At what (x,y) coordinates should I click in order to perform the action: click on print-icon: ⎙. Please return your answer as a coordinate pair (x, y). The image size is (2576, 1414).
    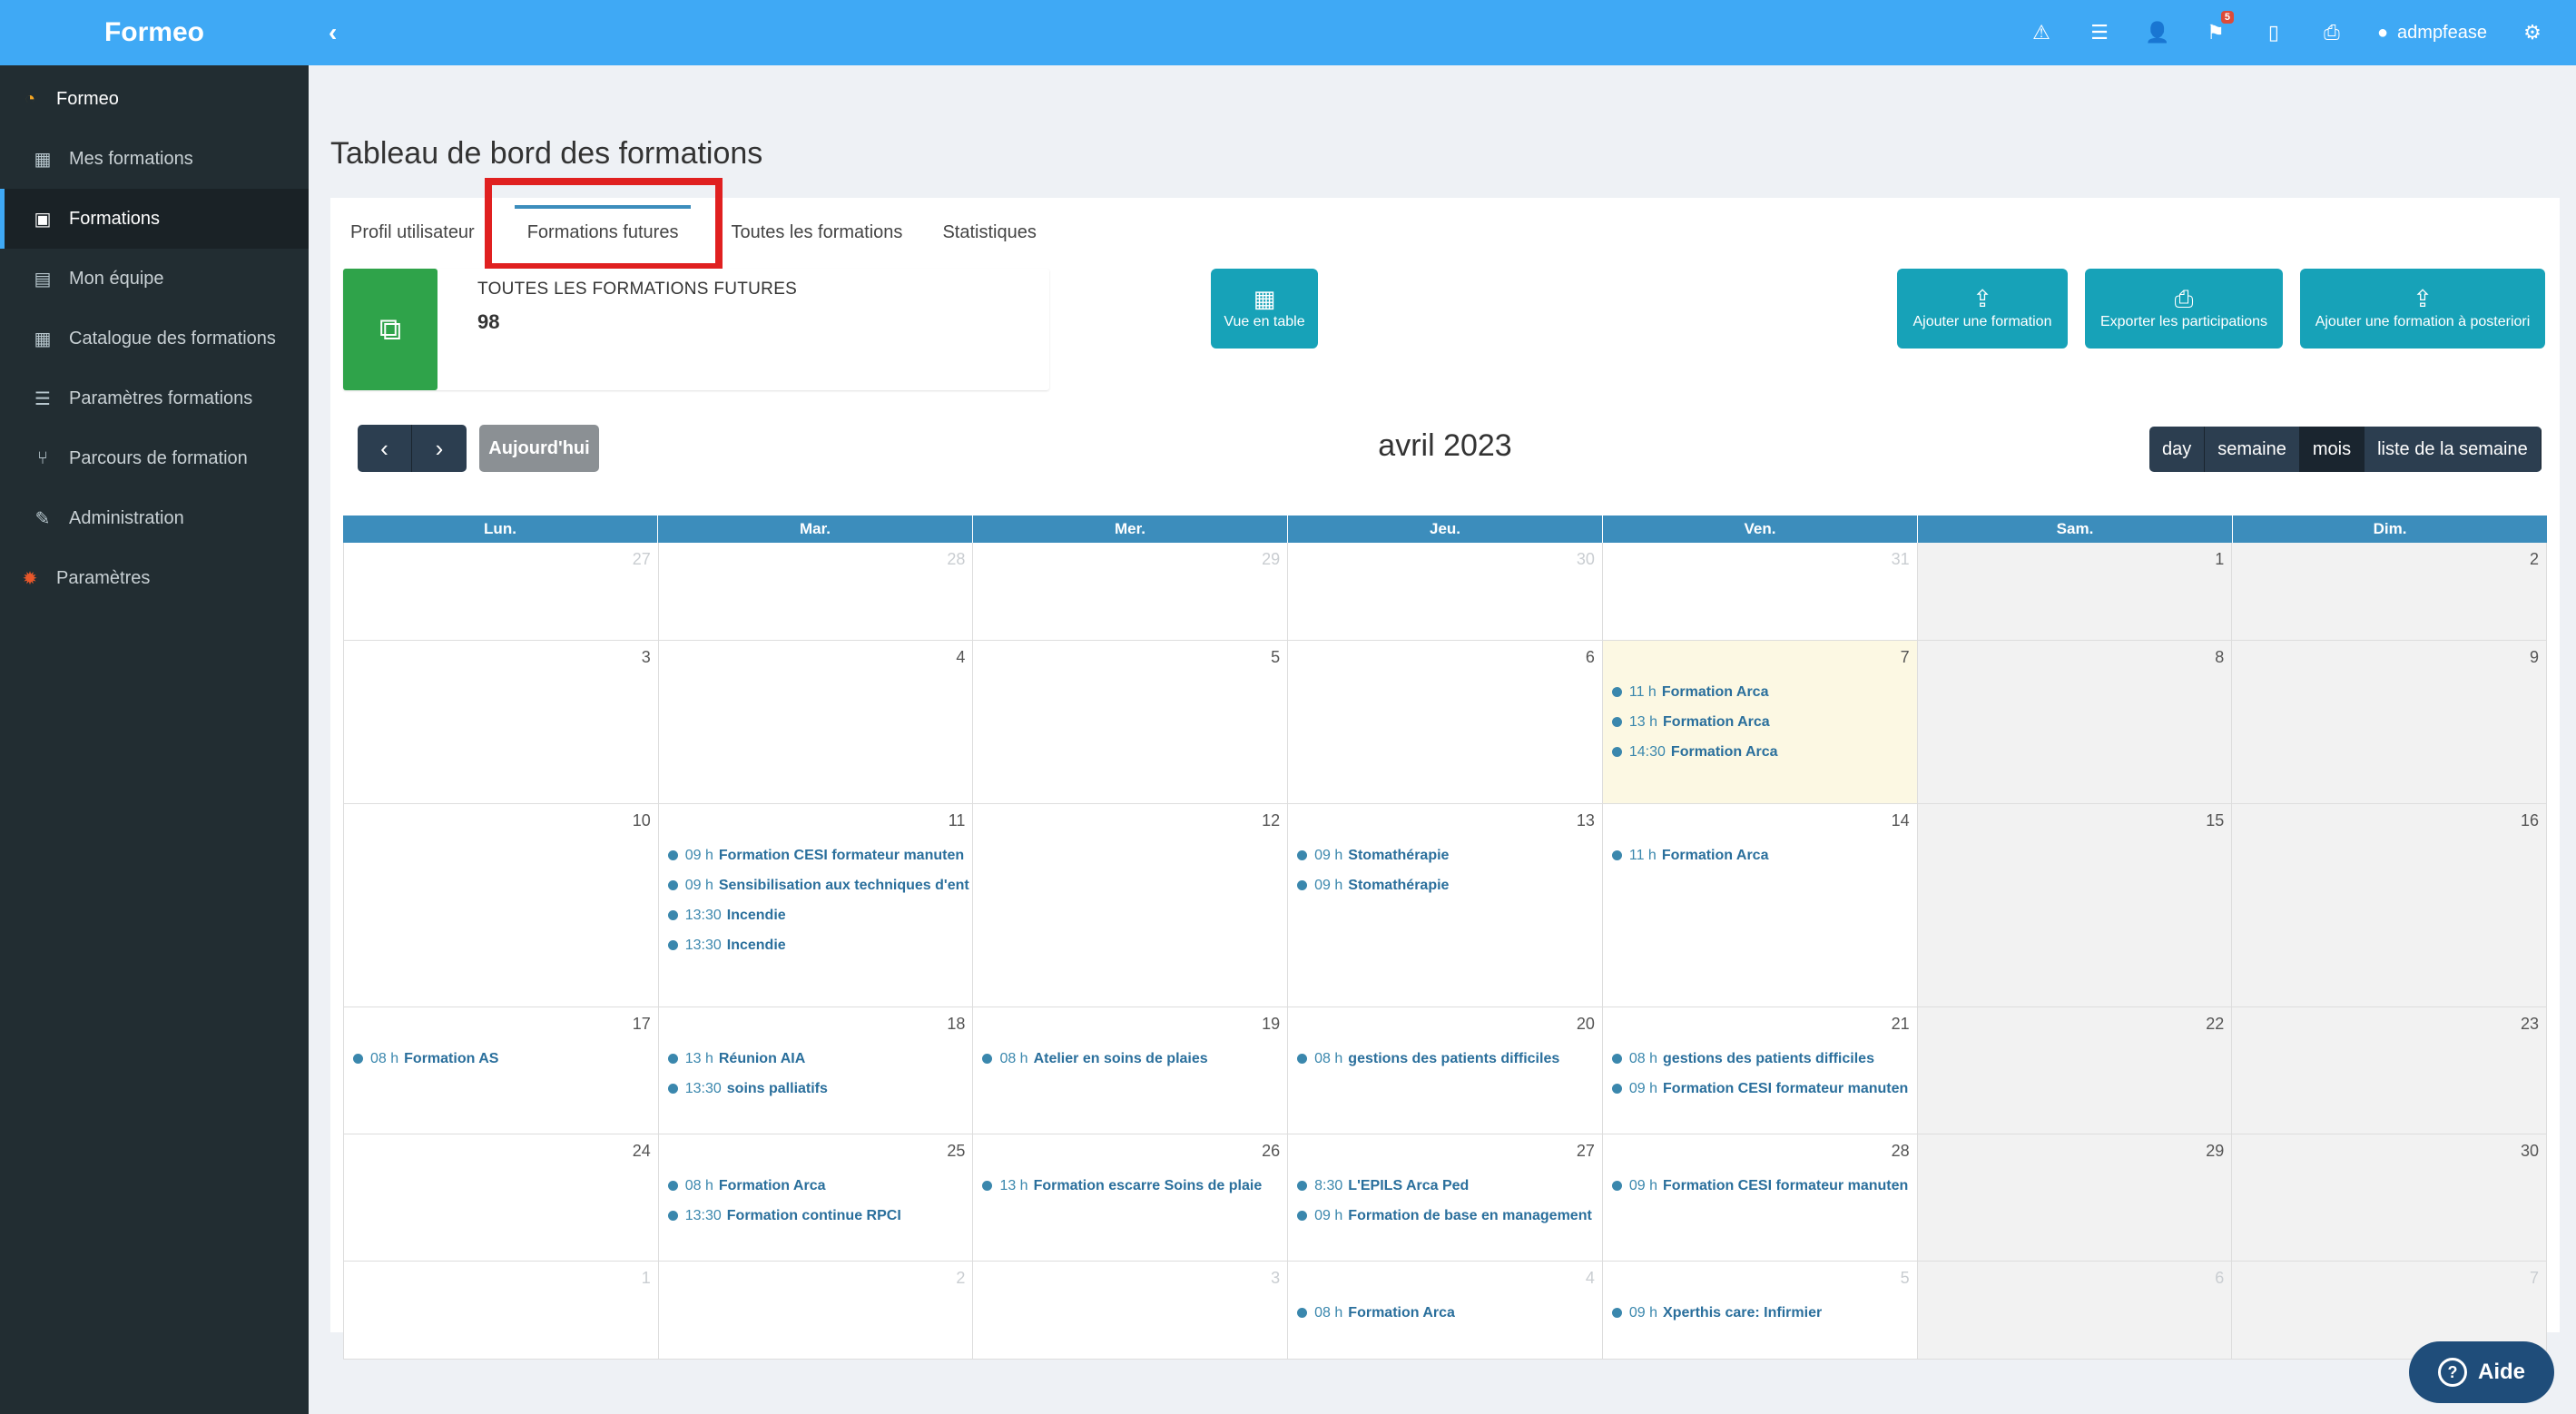
    Looking at the image, I should click on (2332, 32).